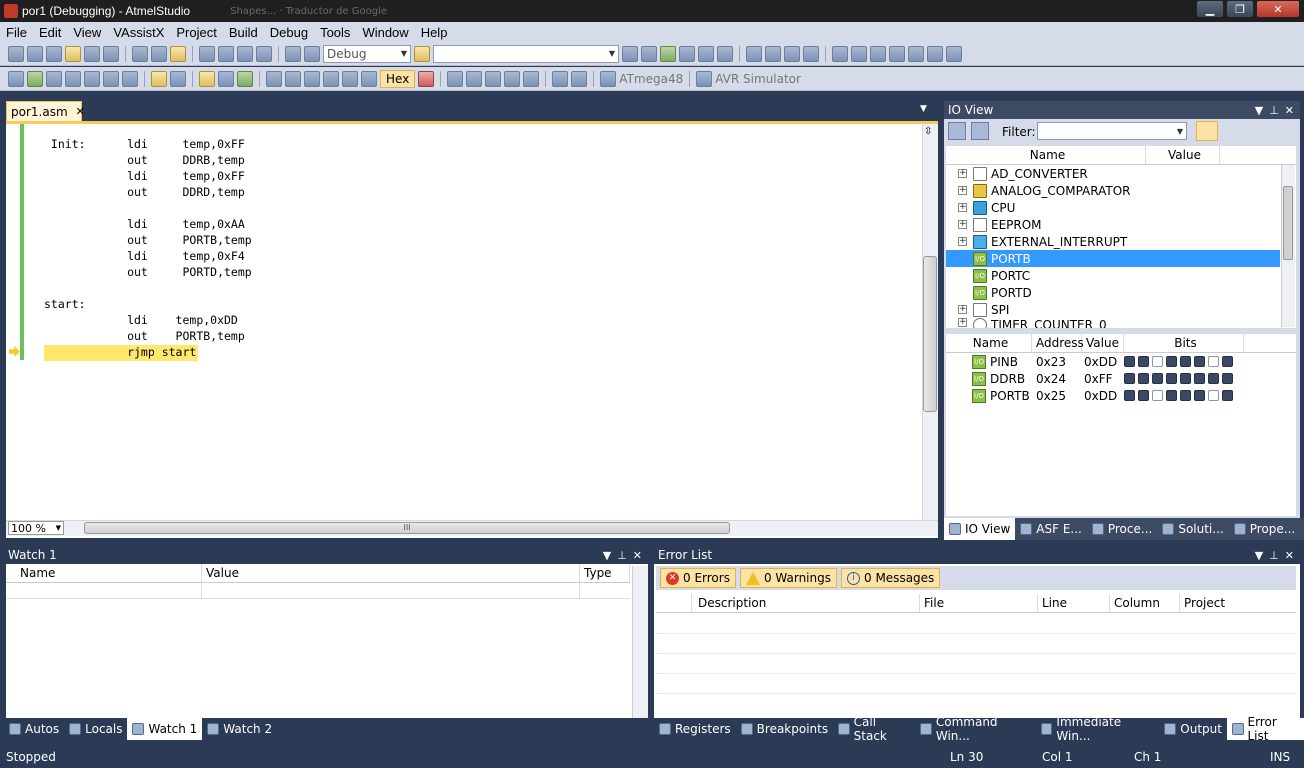 The width and height of the screenshot is (1304, 768). I want to click on col-value-header: Value, so click(1183, 155).